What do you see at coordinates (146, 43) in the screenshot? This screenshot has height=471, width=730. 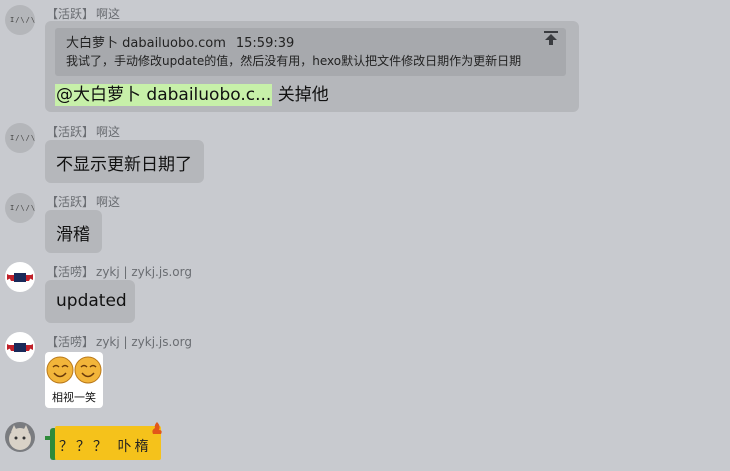 I see `quote-author: 大白萝卜 dabailuobo.com` at bounding box center [146, 43].